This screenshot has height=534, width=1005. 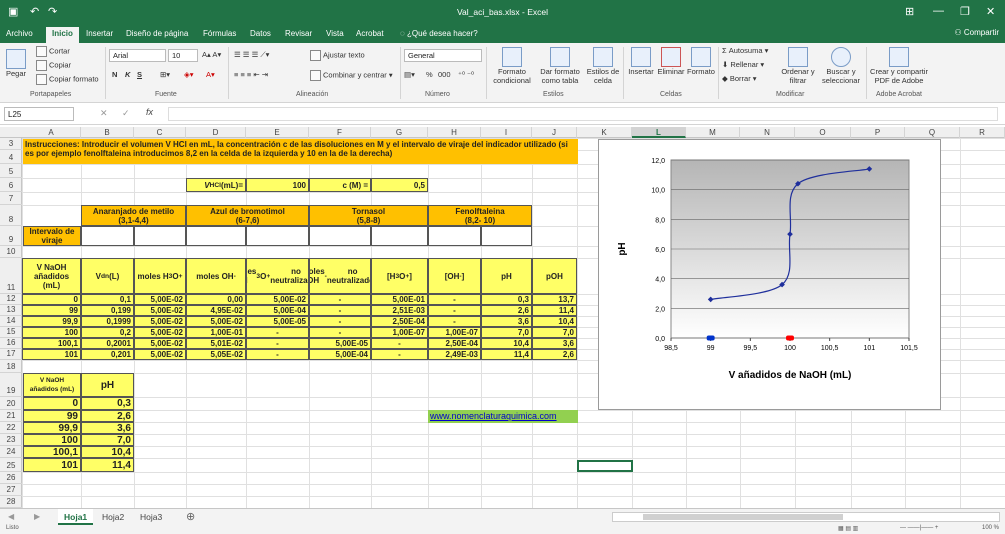 What do you see at coordinates (11, 366) in the screenshot?
I see `row-header-18: 18` at bounding box center [11, 366].